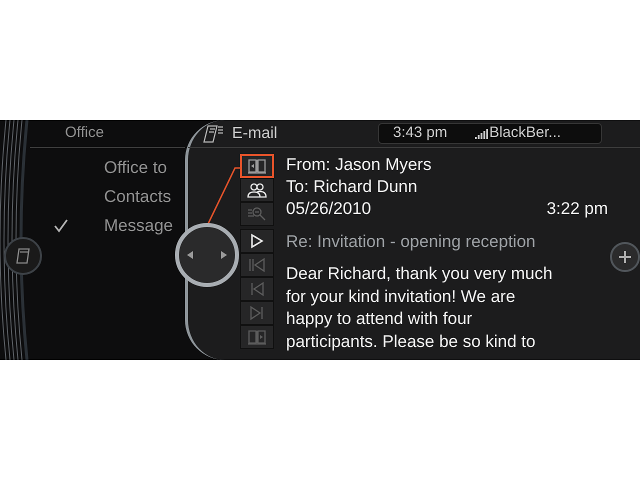  Describe the element at coordinates (577, 209) in the screenshot. I see `time: 3:22 pm` at that location.